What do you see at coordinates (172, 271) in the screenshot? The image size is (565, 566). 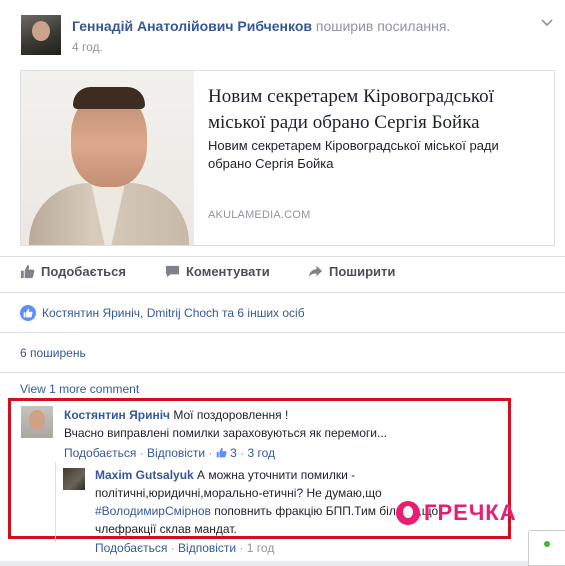 I see `comment-icon` at bounding box center [172, 271].